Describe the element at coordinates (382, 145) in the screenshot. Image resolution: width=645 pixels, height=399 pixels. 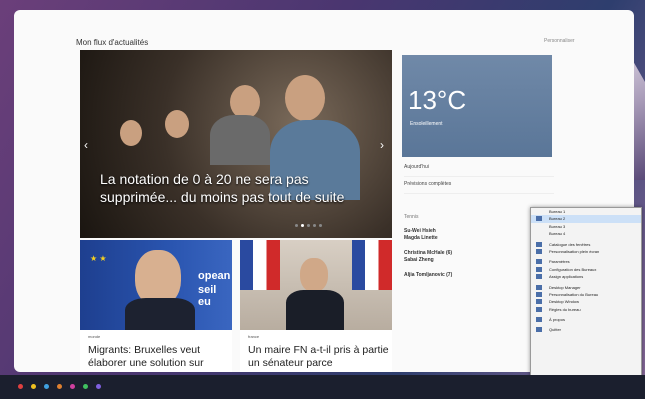
I see `chevron-right-icon: ›` at that location.